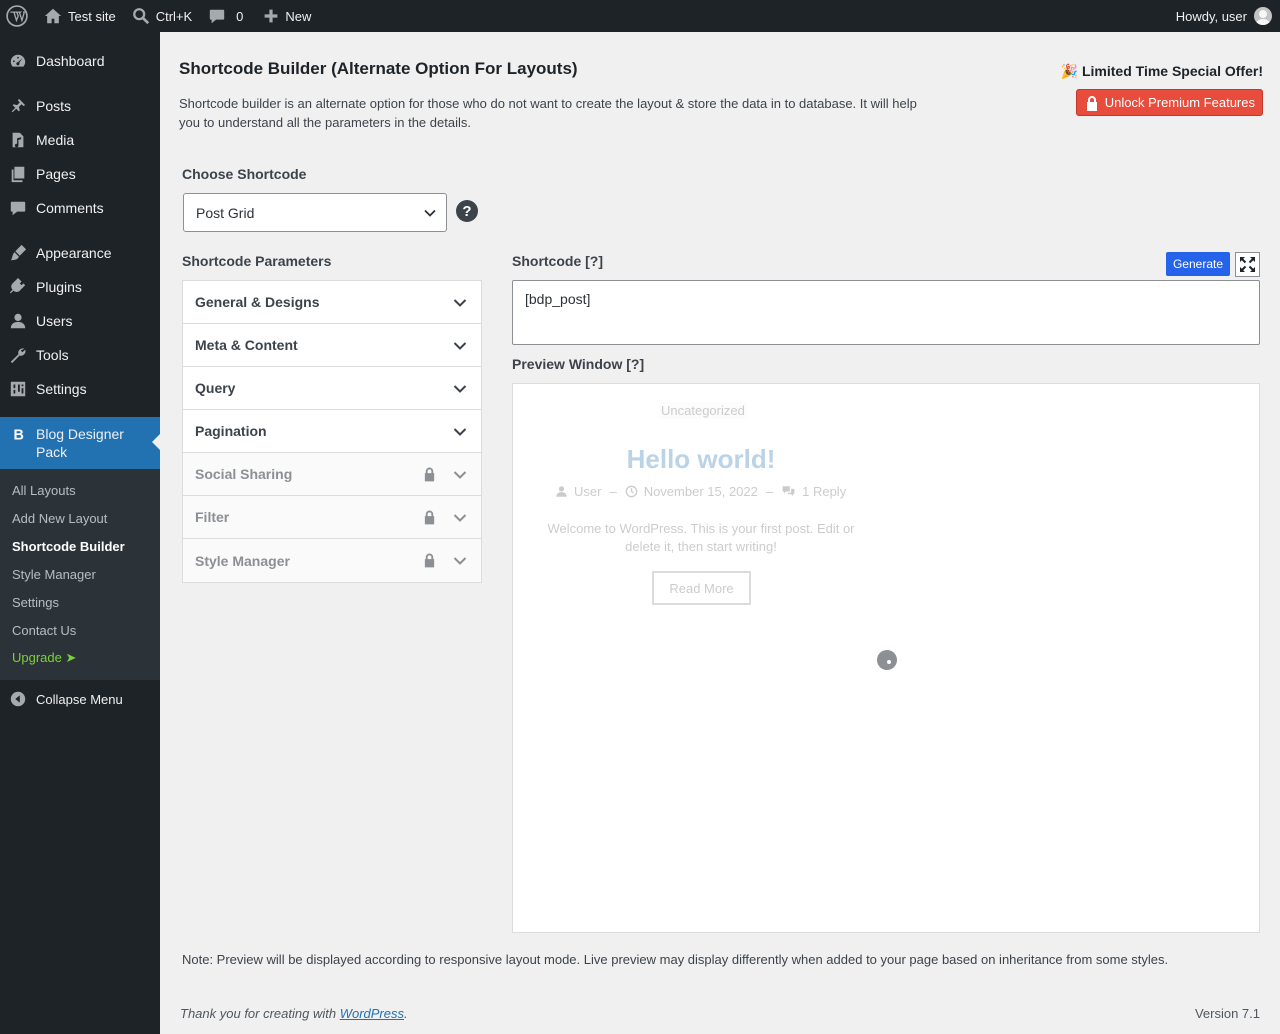 Image resolution: width=1280 pixels, height=1034 pixels. Describe the element at coordinates (54, 106) in the screenshot. I see `sidebar-label: Posts` at that location.